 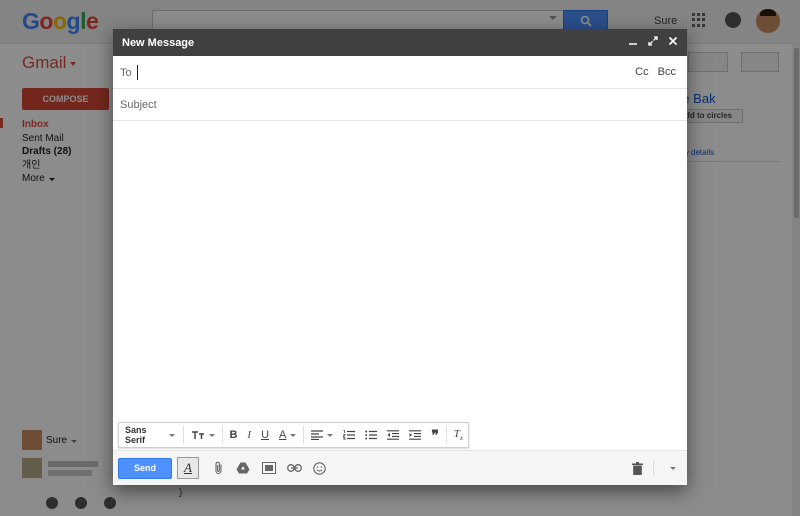 I want to click on indent-less-icon, so click(x=393, y=435).